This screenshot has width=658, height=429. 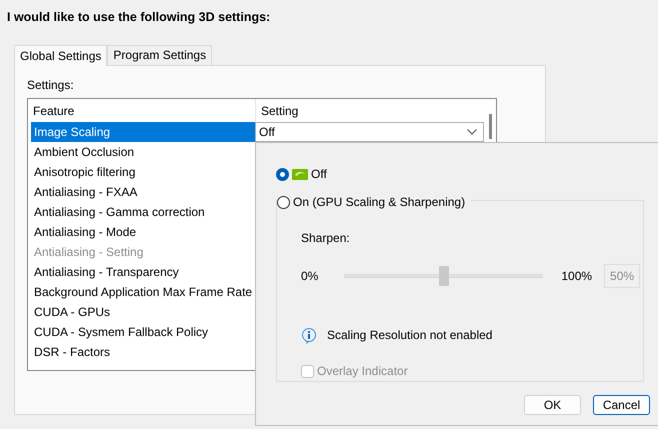 I want to click on list-item: Anisotropic filtering, so click(x=143, y=172).